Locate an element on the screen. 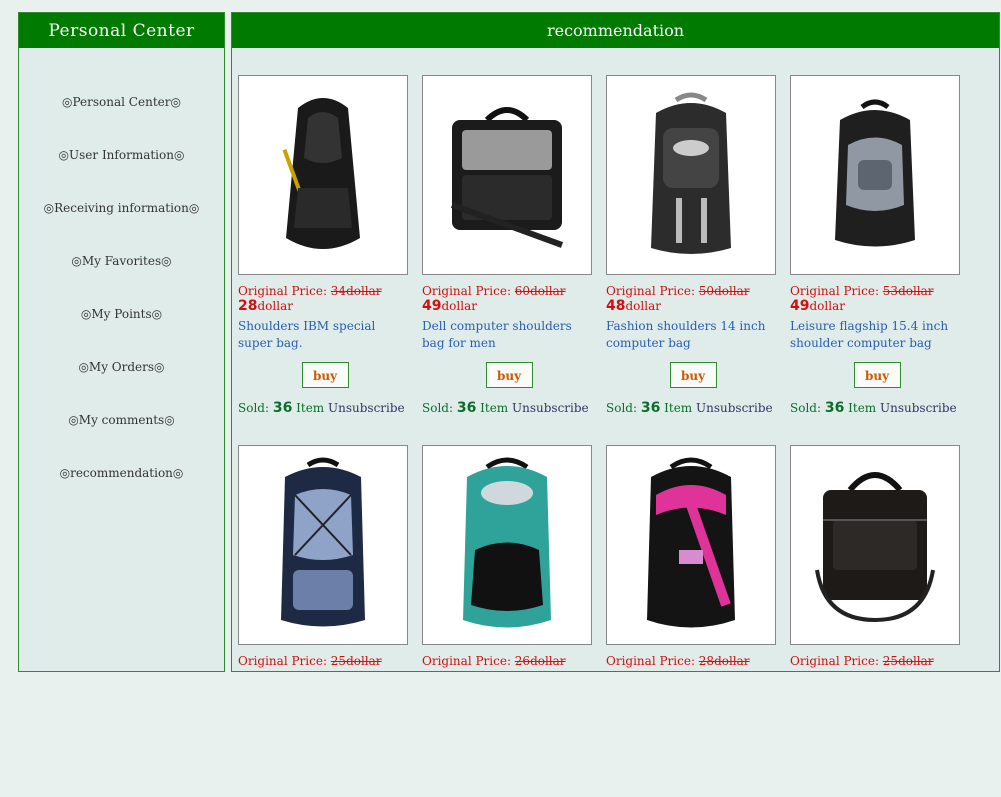 This screenshot has height=797, width=1001. original-price: Original Price: 60dollar is located at coordinates (509, 291).